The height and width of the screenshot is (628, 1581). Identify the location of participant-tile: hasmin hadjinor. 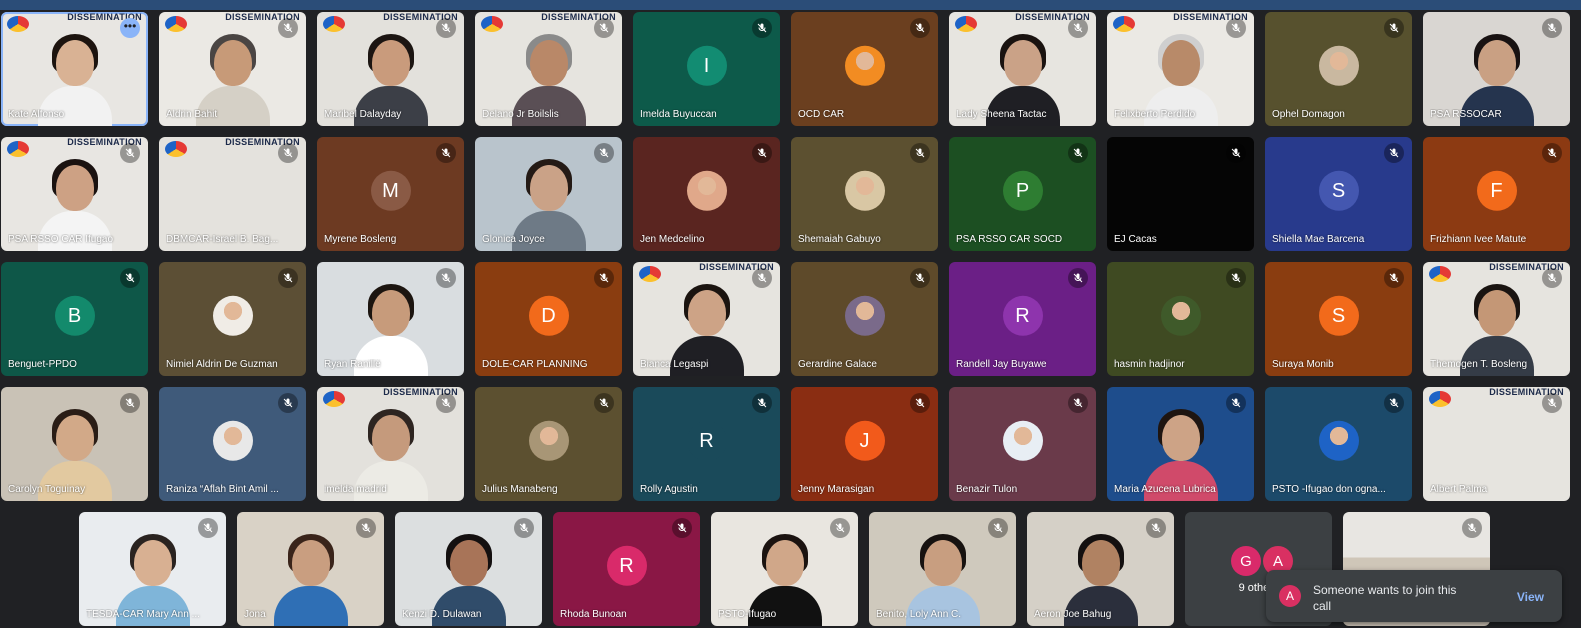
(1180, 319).